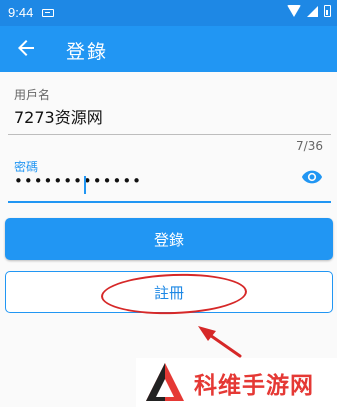  I want to click on notification-icon, so click(48, 13).